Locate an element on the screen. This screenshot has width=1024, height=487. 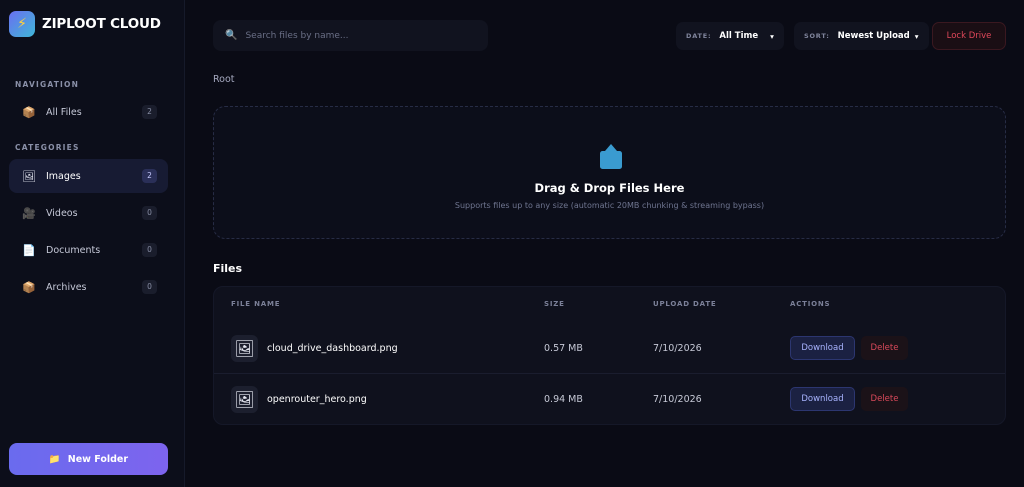
file-size: 0.94 MB is located at coordinates (563, 399).